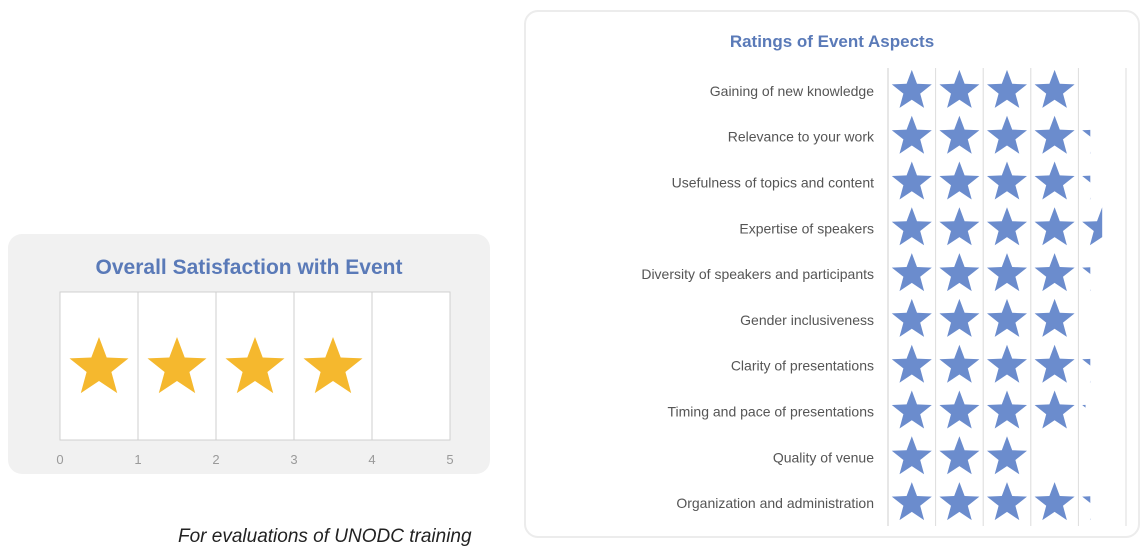 The height and width of the screenshot is (548, 1142). What do you see at coordinates (806, 228) in the screenshot?
I see `aspect-category-label: Expertise of speakers` at bounding box center [806, 228].